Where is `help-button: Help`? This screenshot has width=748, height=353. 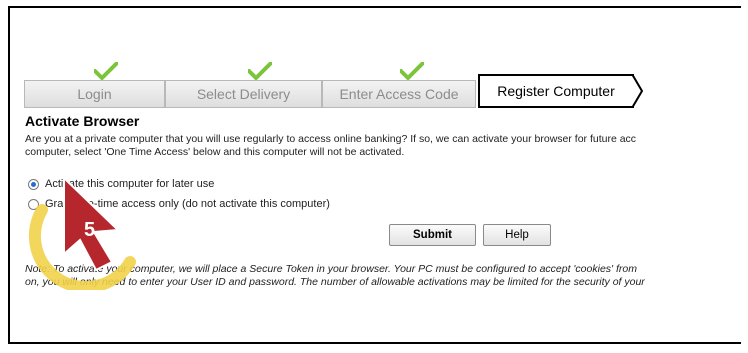
help-button: Help is located at coordinates (517, 235).